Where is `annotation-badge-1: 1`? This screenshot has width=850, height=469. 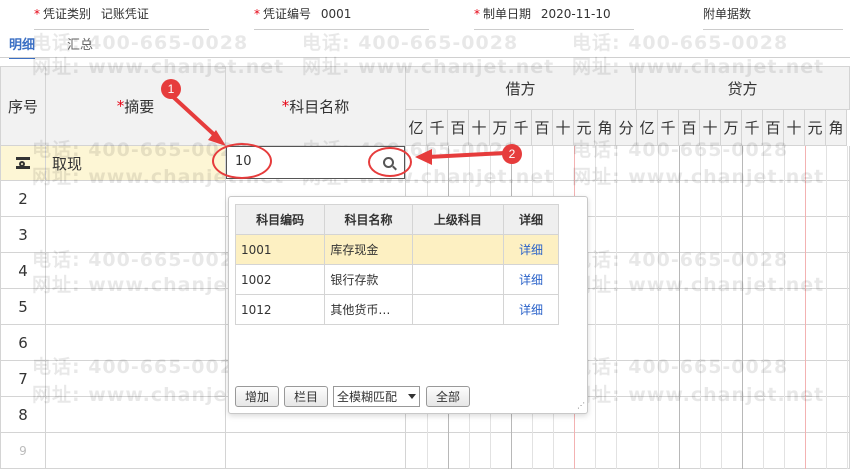
annotation-badge-1: 1 is located at coordinates (171, 89).